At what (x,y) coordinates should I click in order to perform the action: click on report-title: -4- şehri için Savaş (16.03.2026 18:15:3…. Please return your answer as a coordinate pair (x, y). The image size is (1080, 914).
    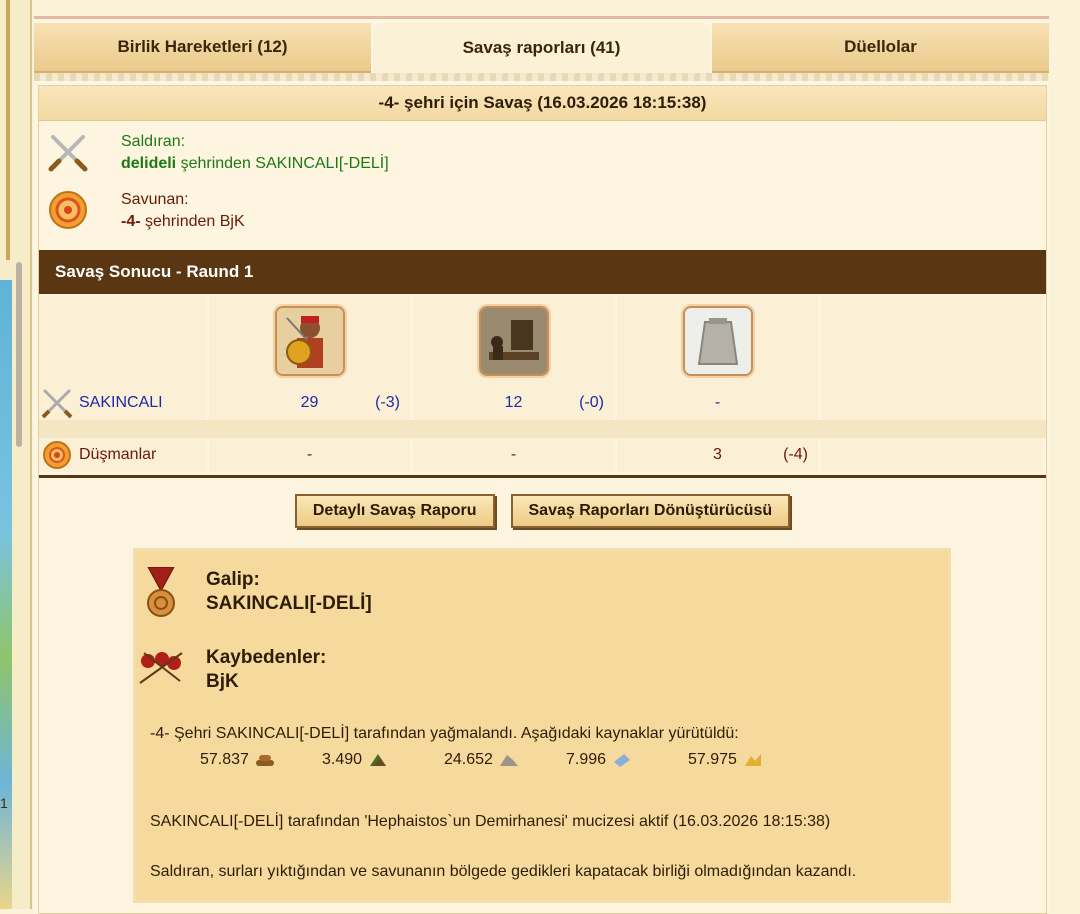
    Looking at the image, I should click on (542, 103).